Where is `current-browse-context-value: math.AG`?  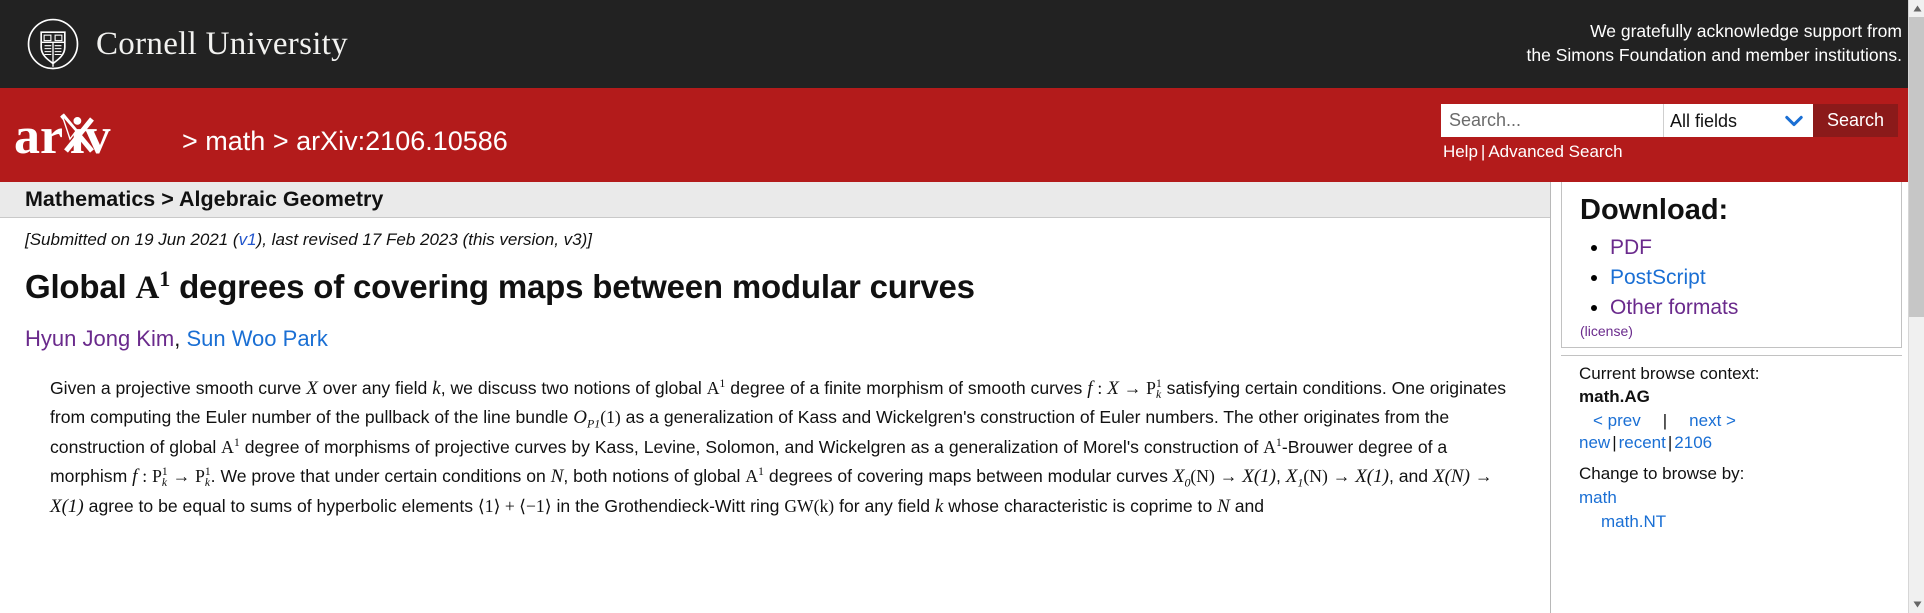
current-browse-context-value: math.AG is located at coordinates (1614, 397).